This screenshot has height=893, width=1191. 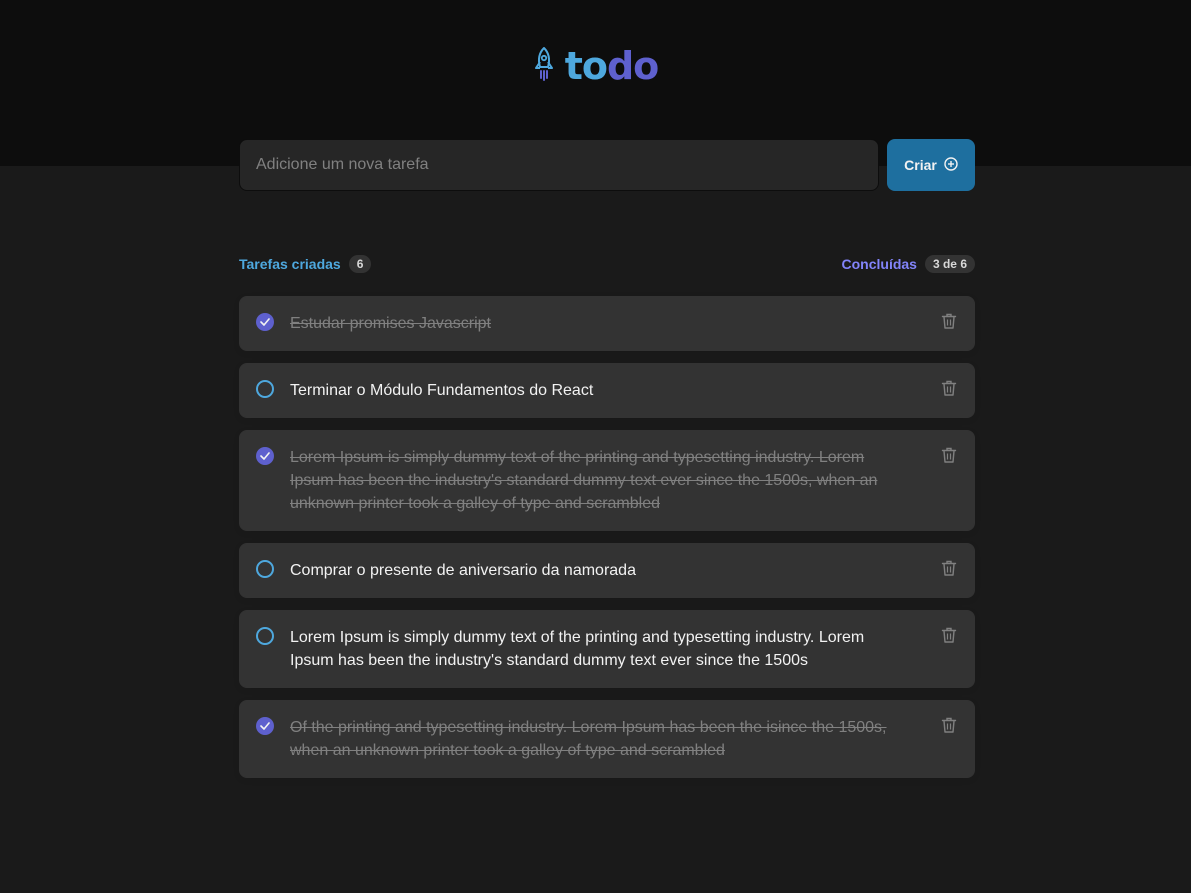 What do you see at coordinates (879, 264) in the screenshot?
I see `done-label: Concluídas` at bounding box center [879, 264].